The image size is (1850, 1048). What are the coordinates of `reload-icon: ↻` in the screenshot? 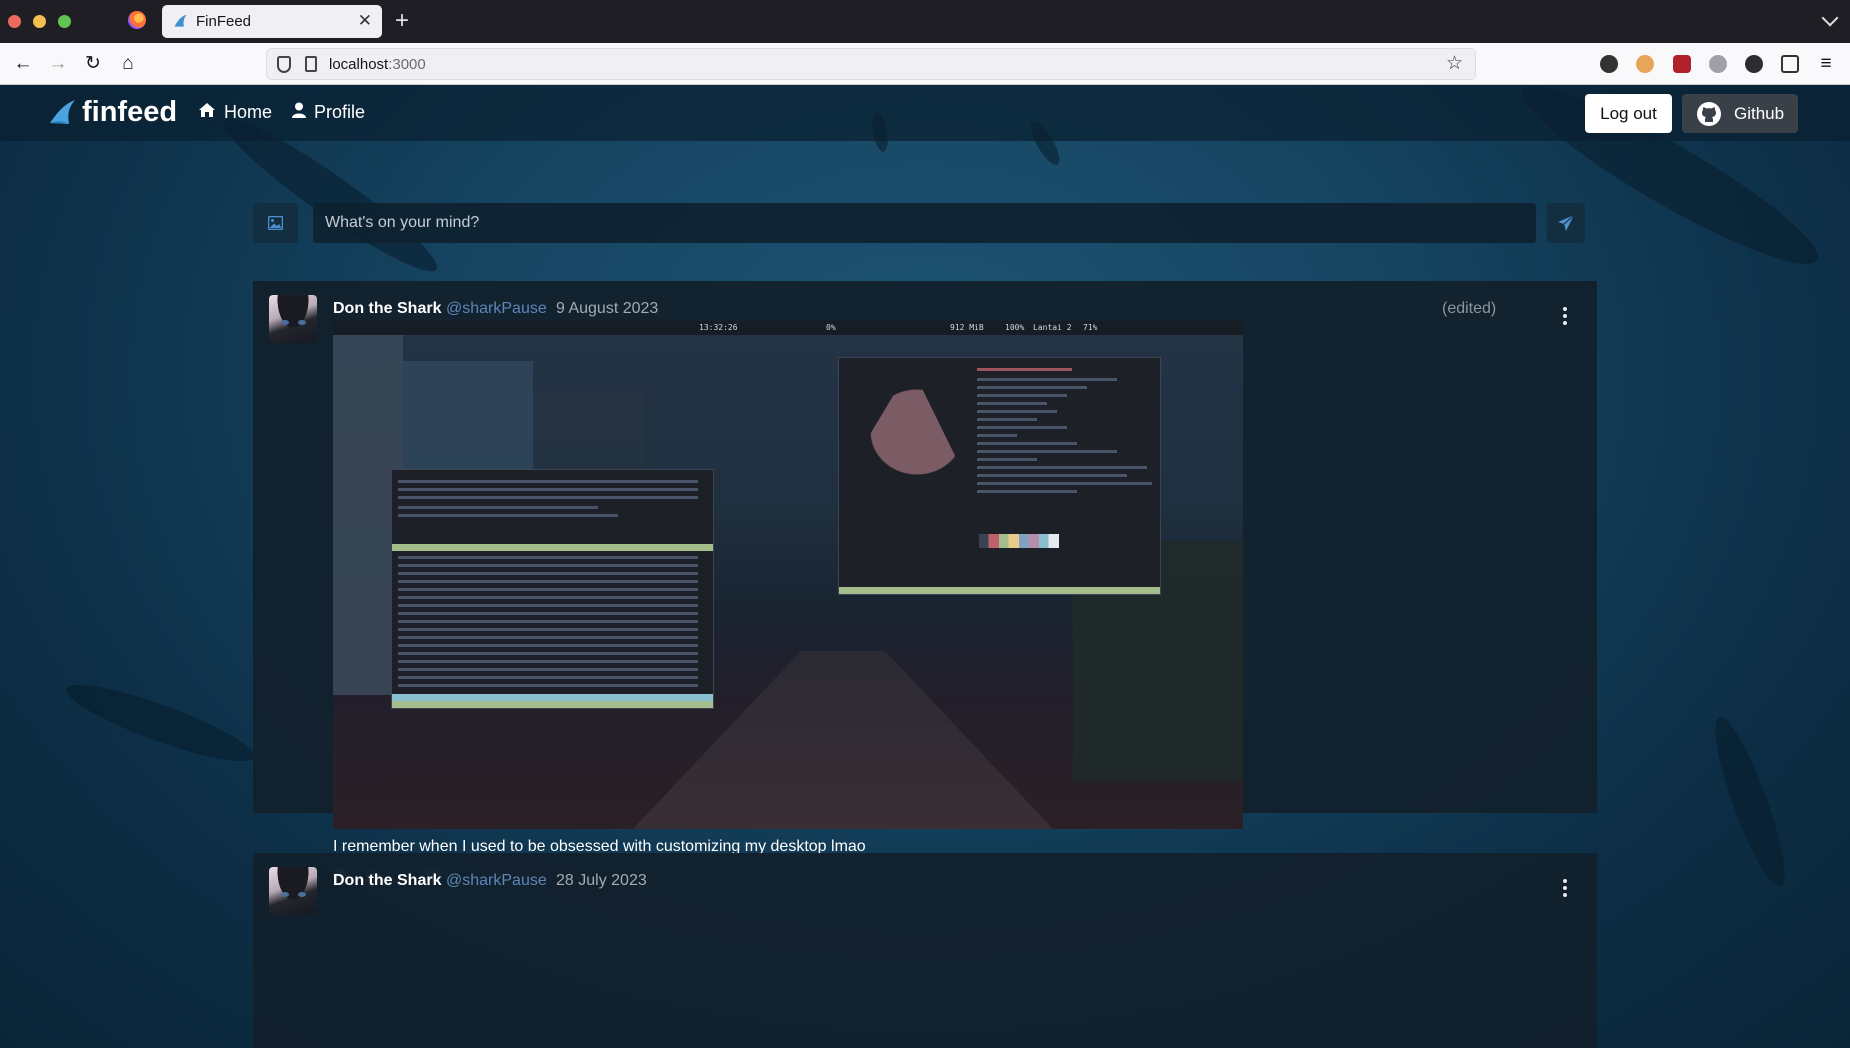 It's located at (93, 64).